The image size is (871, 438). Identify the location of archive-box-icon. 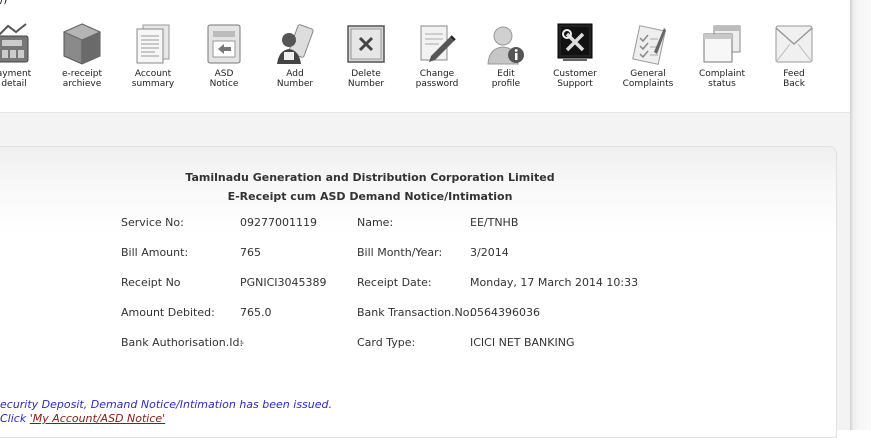
(82, 44).